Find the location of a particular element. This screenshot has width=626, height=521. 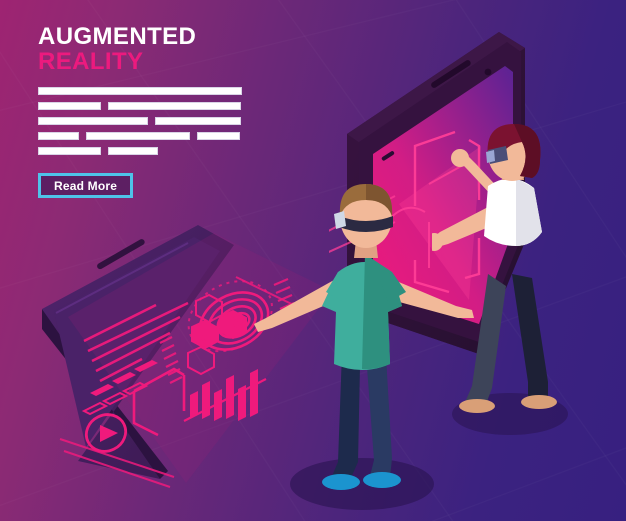

woman-vr-visor is located at coordinates (490, 156).